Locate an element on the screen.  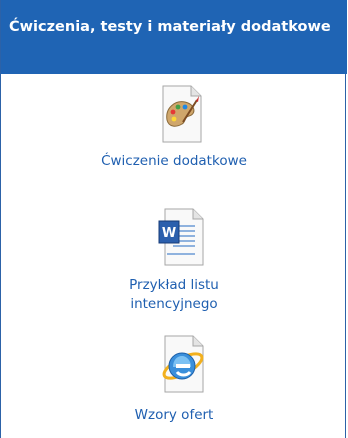
paint-document-icon is located at coordinates (181, 114).